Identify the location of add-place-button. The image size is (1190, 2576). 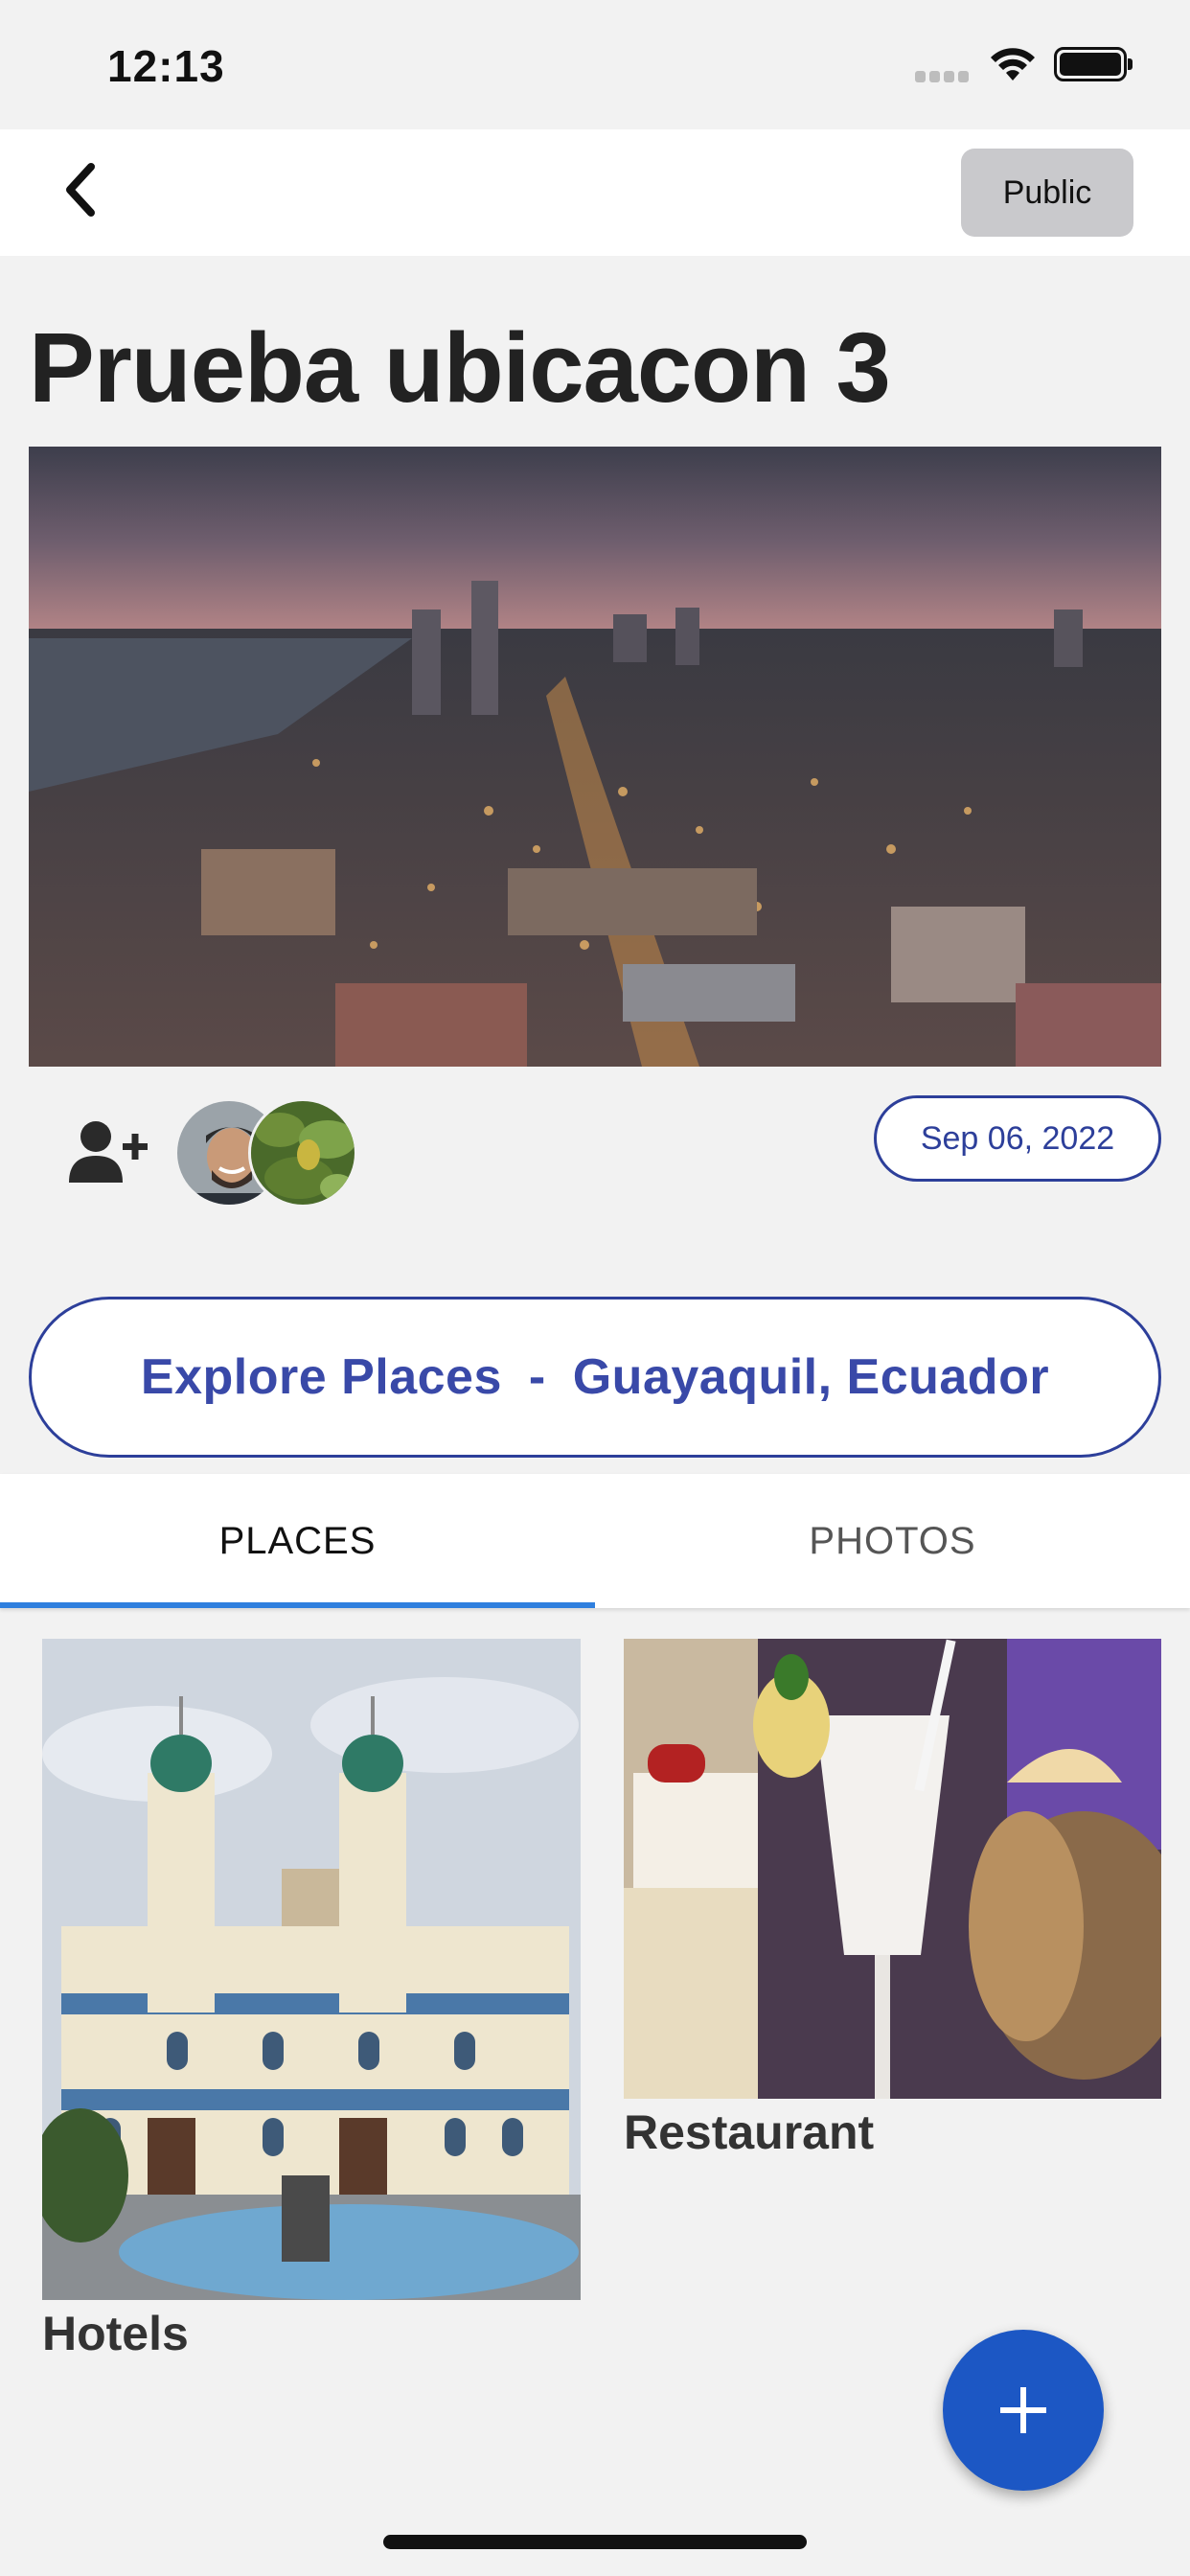
(1023, 2410).